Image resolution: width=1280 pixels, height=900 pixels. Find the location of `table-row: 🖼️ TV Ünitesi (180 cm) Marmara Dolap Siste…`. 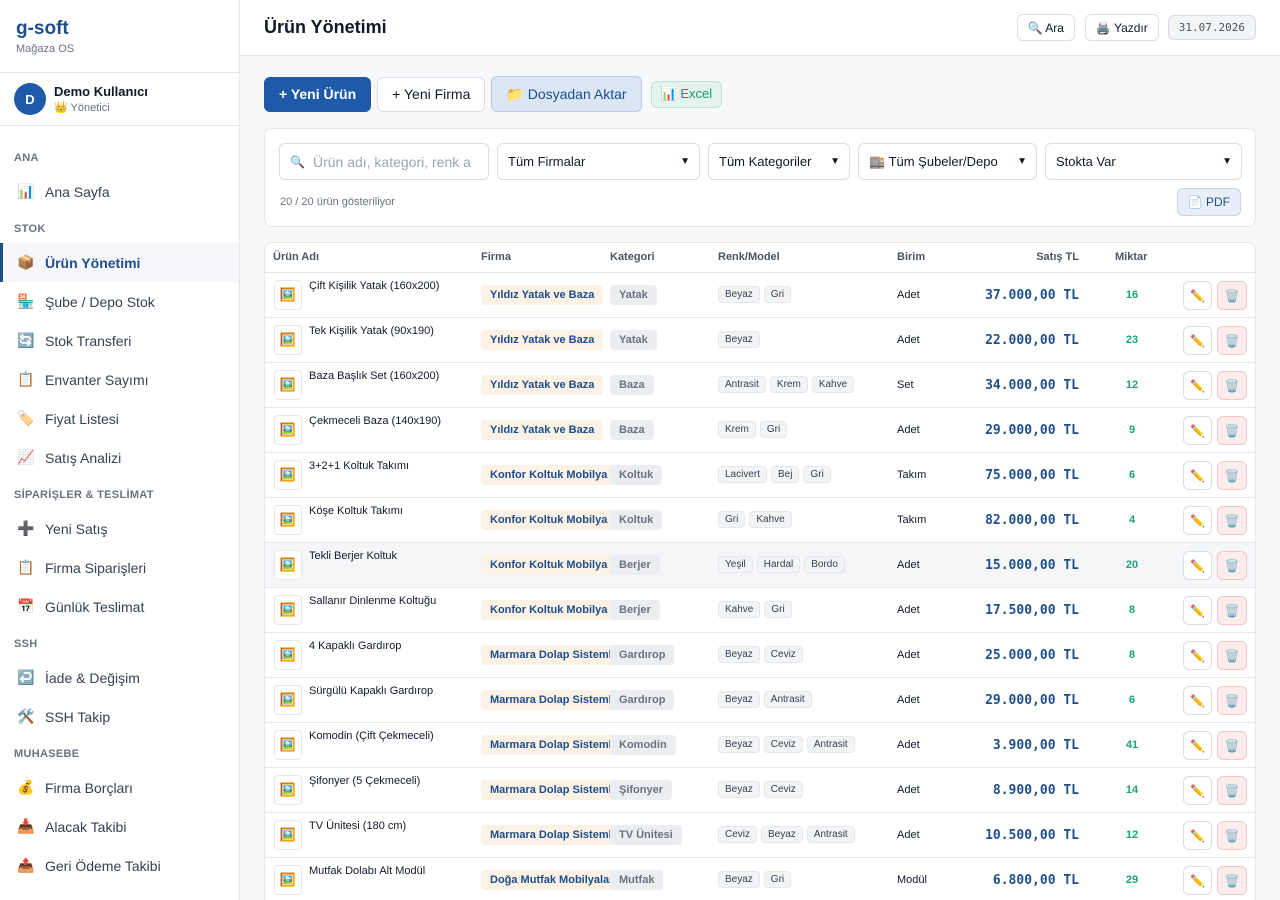

table-row: 🖼️ TV Ünitesi (180 cm) Marmara Dolap Siste… is located at coordinates (760, 835).